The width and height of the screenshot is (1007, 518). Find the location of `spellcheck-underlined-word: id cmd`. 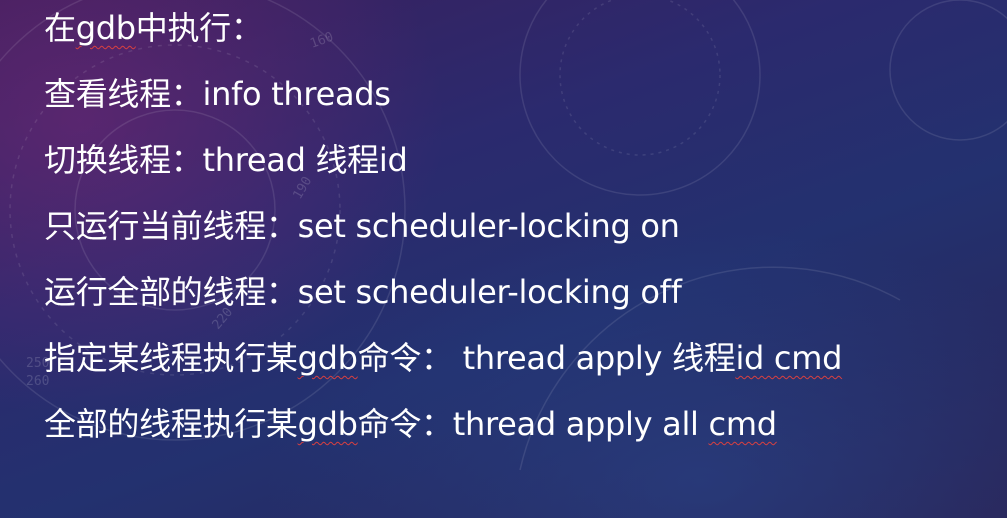

spellcheck-underlined-word: id cmd is located at coordinates (789, 358).